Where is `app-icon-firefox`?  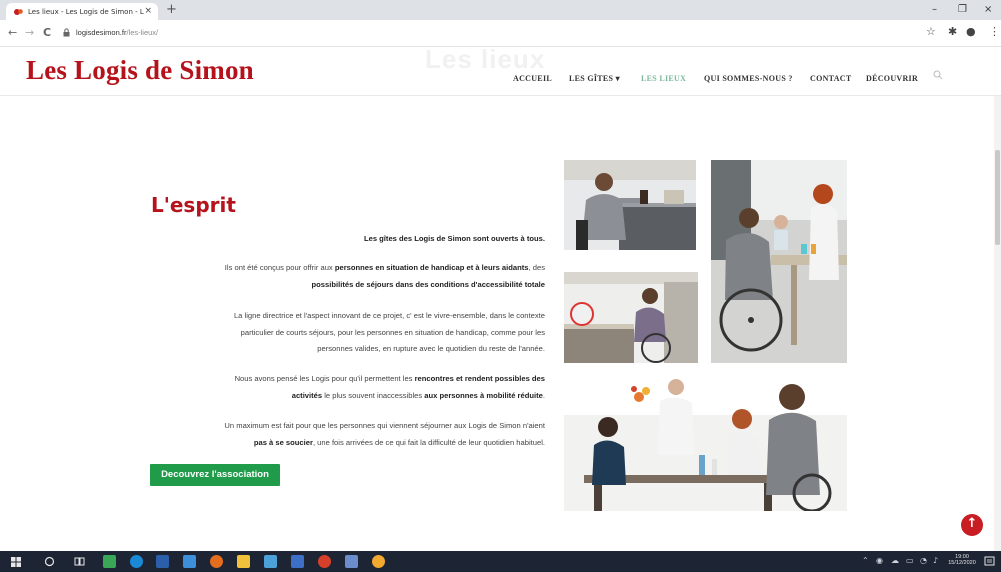
app-icon-firefox is located at coordinates (378, 561).